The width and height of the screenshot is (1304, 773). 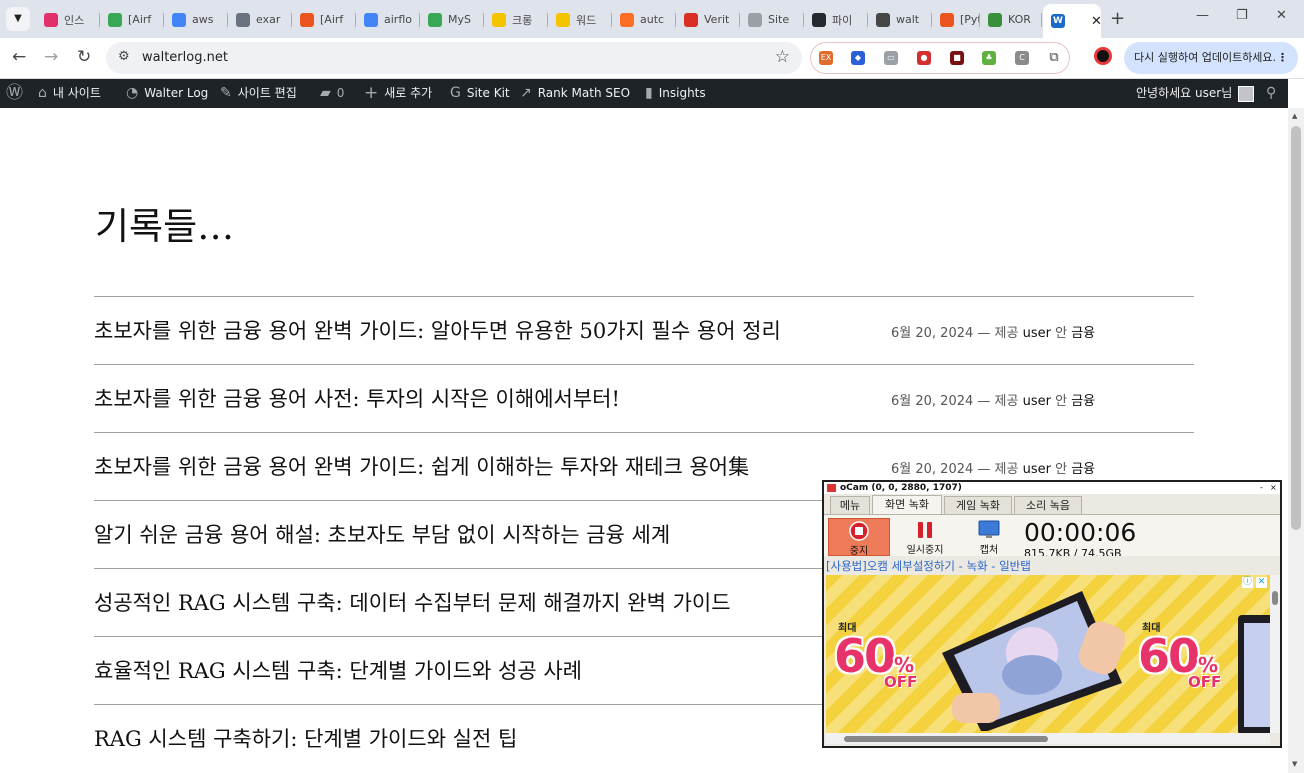 I want to click on comments-menu: ▰ 0, so click(x=332, y=93).